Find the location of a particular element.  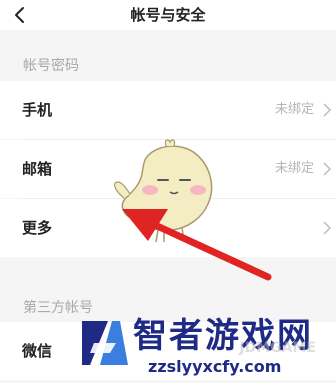

page-title: 帐号与安全 is located at coordinates (168, 15).